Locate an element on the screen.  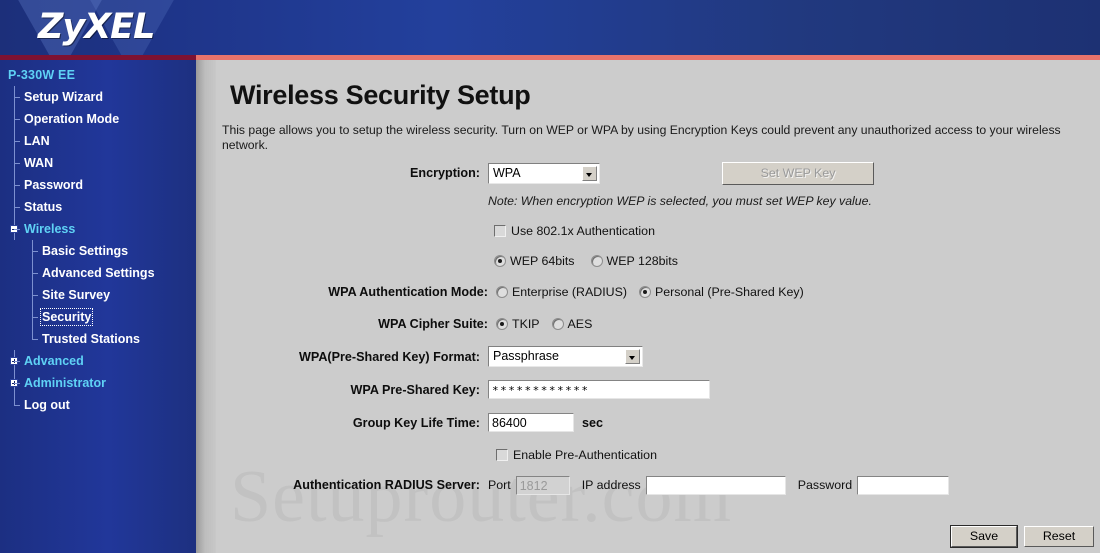
sidebar-item-password: Password is located at coordinates (98, 185).